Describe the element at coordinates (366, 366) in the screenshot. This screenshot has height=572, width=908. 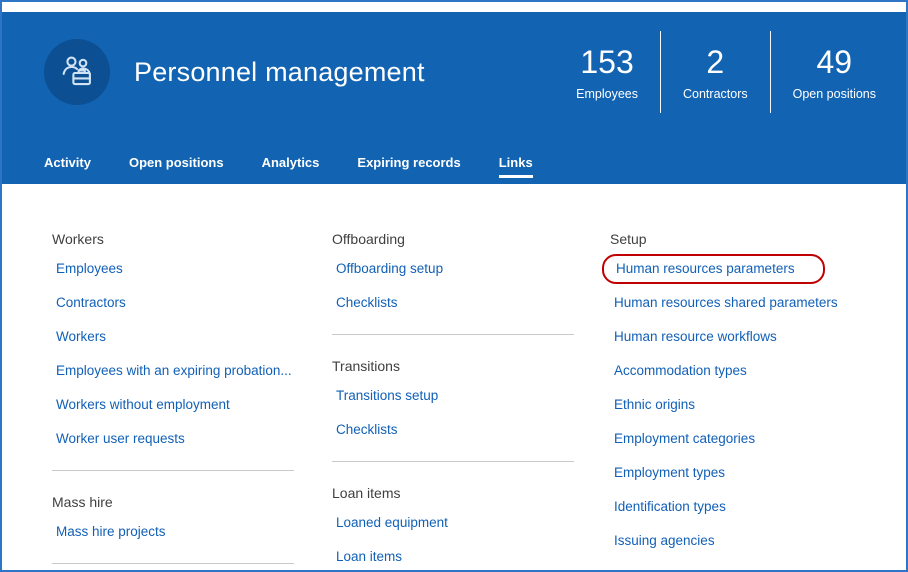
I see `section-heading-transitions: Transitions` at that location.